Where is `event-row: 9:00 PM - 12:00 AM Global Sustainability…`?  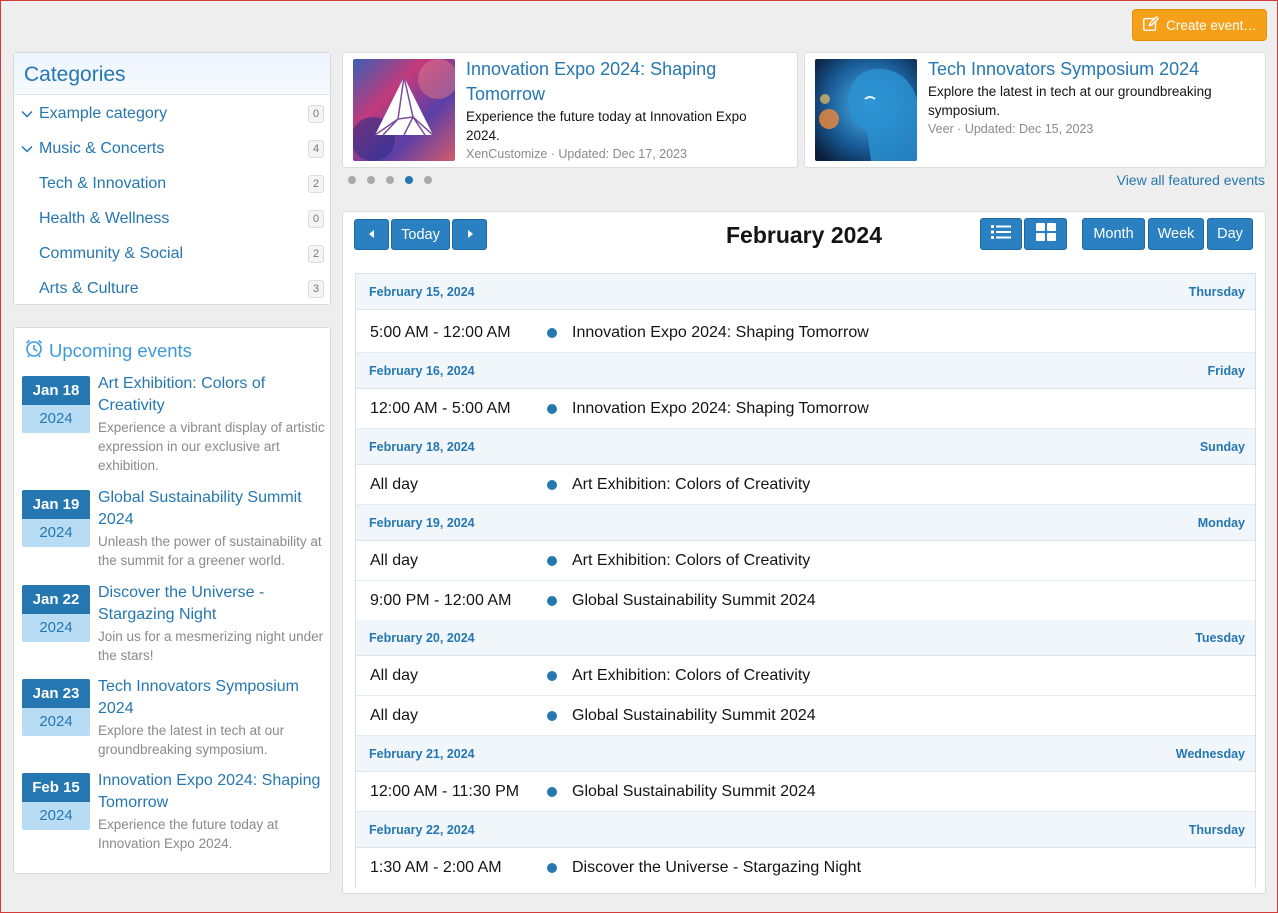 event-row: 9:00 PM - 12:00 AM Global Sustainability… is located at coordinates (805, 601).